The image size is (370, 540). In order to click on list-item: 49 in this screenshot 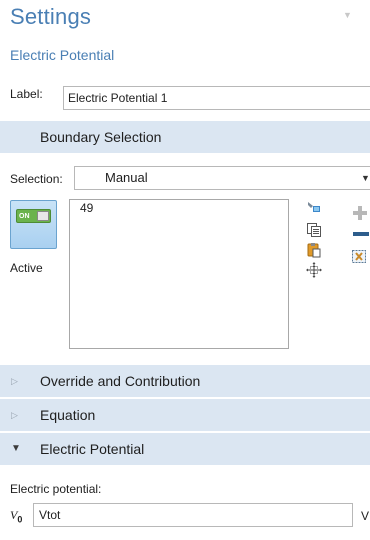, I will do `click(86, 208)`.